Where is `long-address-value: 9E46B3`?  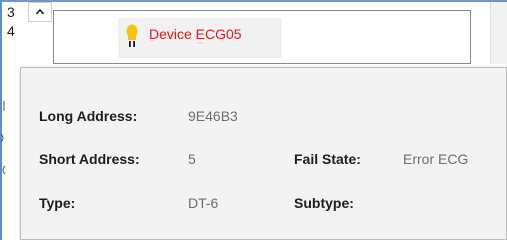
long-address-value: 9E46B3 is located at coordinates (213, 116).